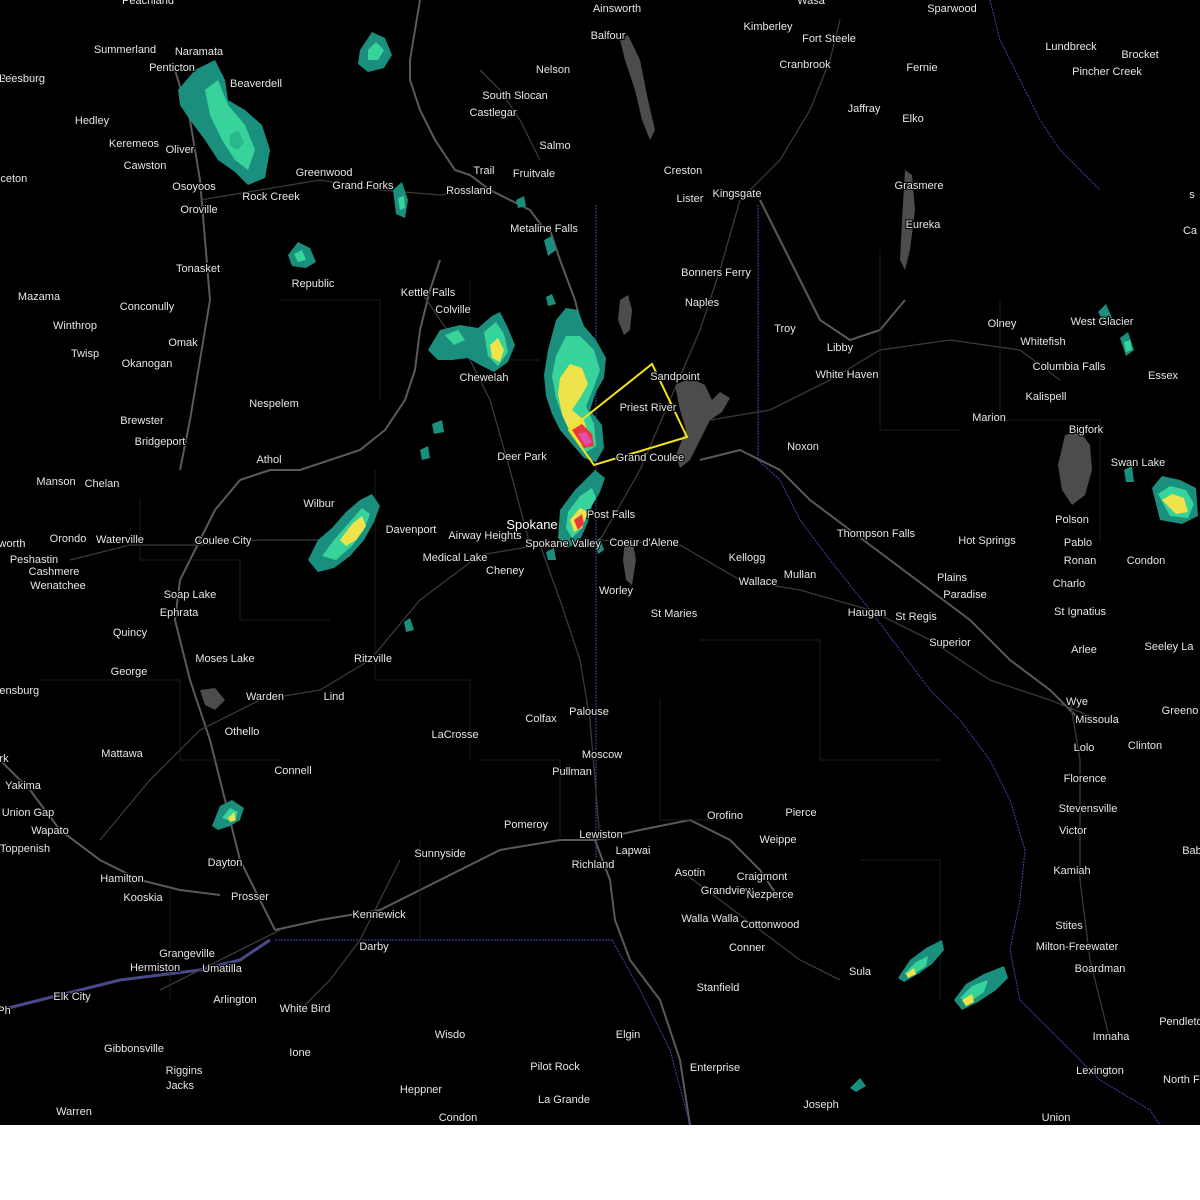  I want to click on city-label: Summerland, so click(125, 50).